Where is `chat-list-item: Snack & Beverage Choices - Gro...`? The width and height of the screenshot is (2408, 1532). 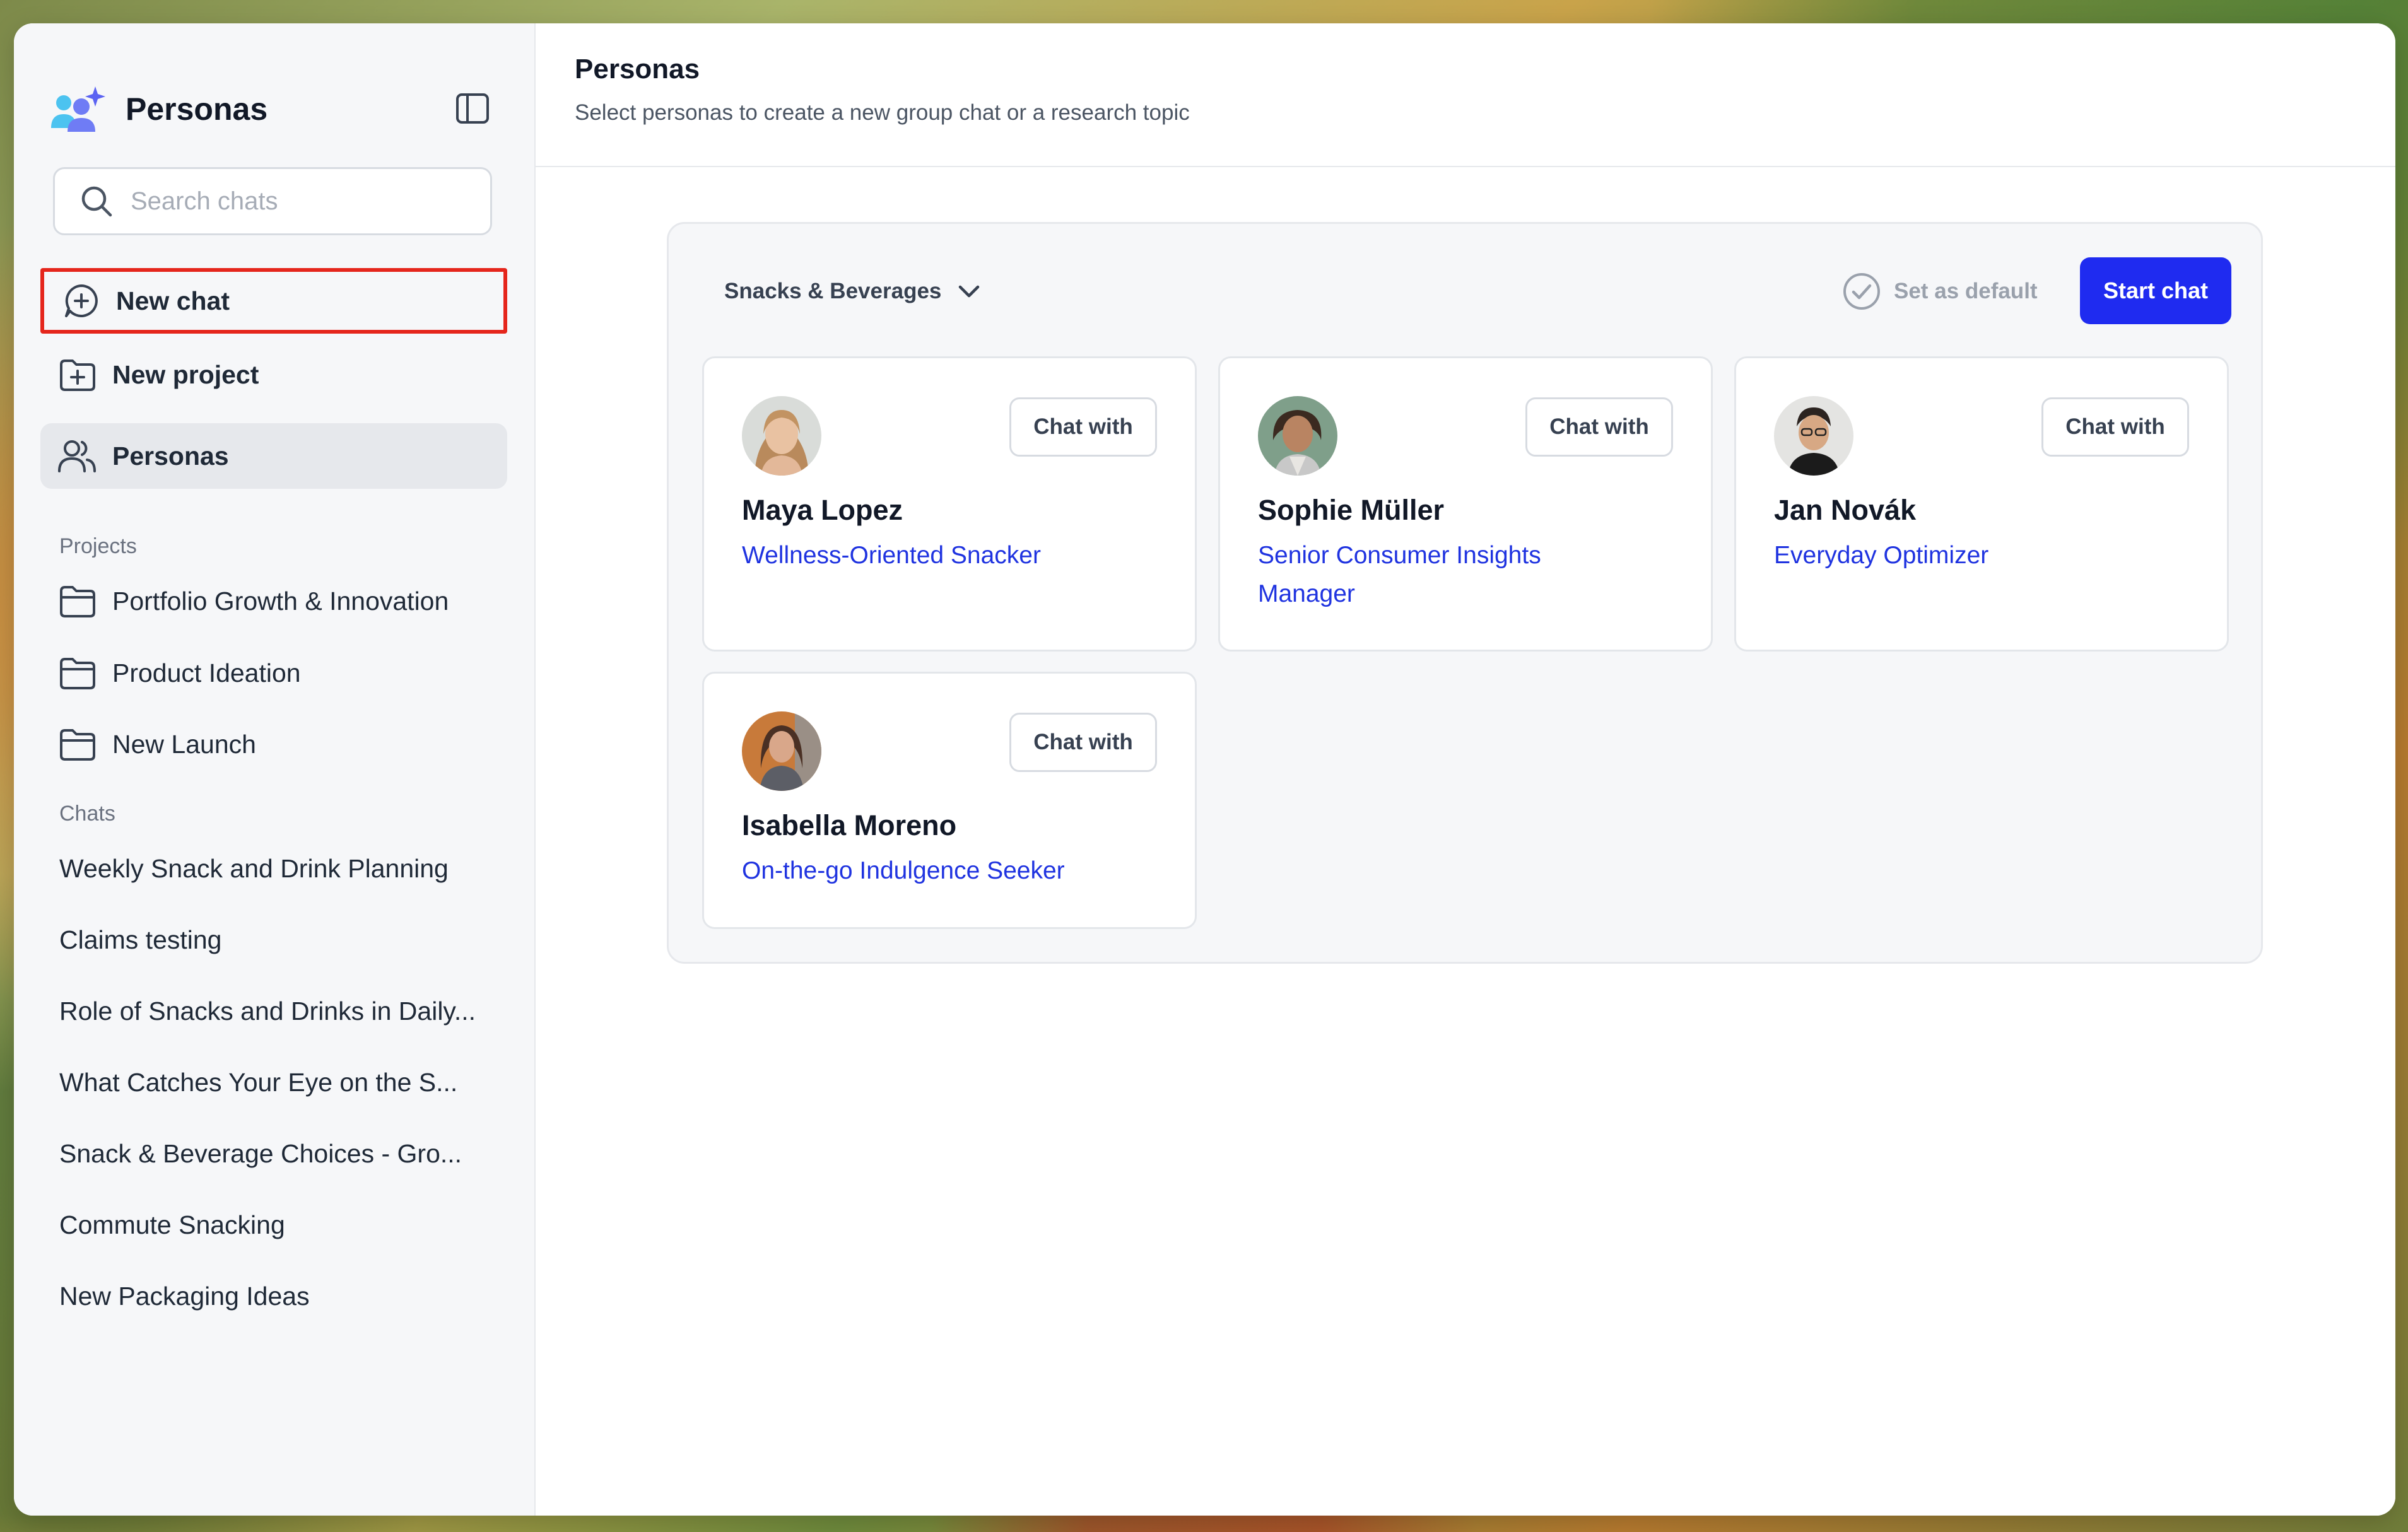
chat-list-item: Snack & Beverage Choices - Gro... is located at coordinates (280, 1153).